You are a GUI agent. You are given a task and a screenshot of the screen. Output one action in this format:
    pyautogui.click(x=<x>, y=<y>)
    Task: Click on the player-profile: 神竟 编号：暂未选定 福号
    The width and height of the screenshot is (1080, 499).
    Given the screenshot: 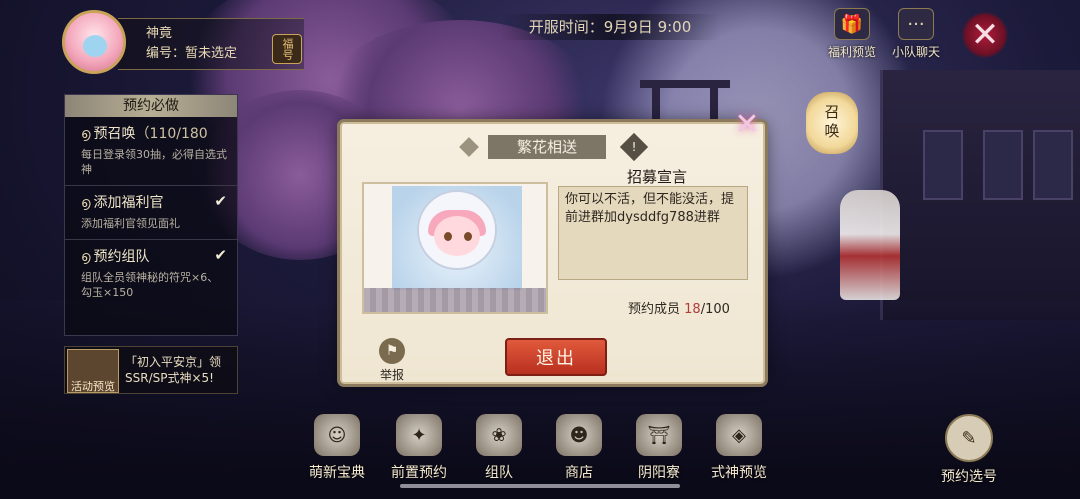 What is the action you would take?
    pyautogui.click(x=183, y=45)
    